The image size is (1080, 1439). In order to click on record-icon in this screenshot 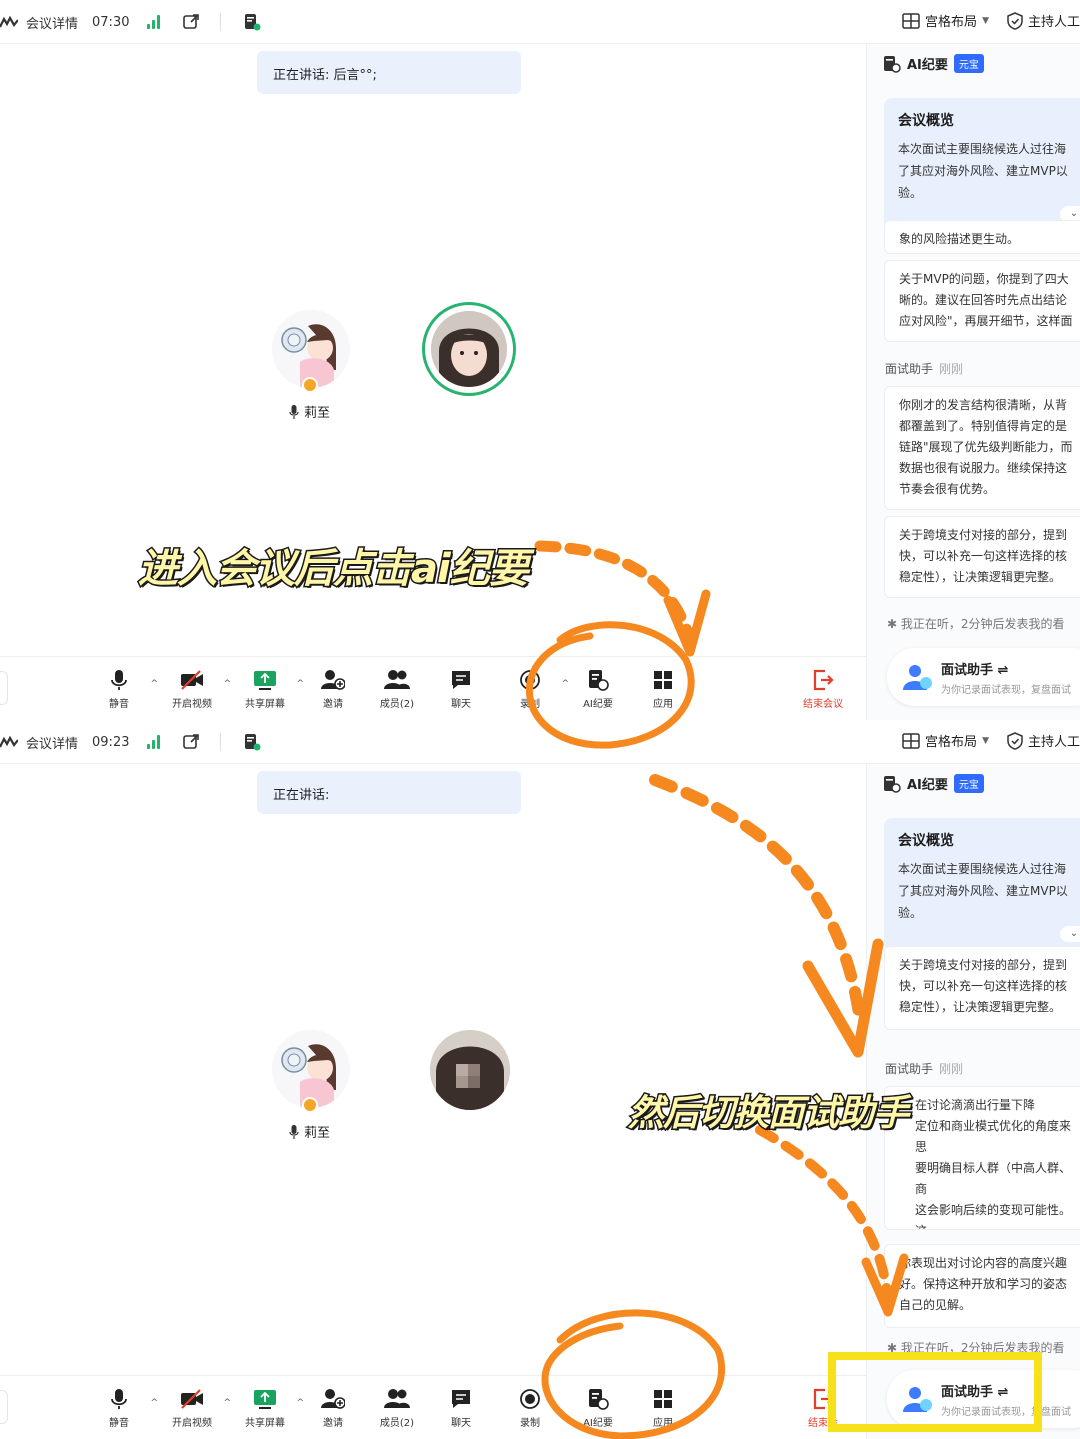, I will do `click(530, 680)`.